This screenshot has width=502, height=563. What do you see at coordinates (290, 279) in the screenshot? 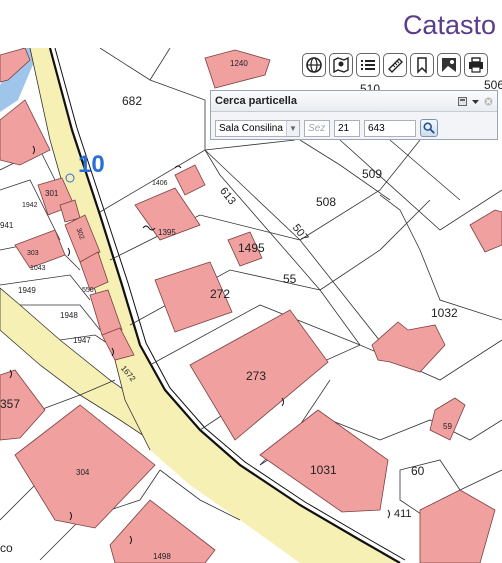
I see `parcel-label: 55` at bounding box center [290, 279].